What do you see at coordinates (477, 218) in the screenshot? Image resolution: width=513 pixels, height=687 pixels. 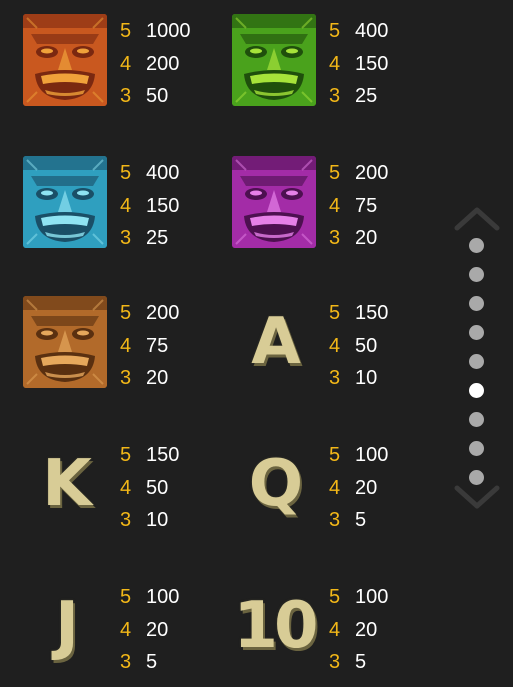 I see `chevron-up-icon` at bounding box center [477, 218].